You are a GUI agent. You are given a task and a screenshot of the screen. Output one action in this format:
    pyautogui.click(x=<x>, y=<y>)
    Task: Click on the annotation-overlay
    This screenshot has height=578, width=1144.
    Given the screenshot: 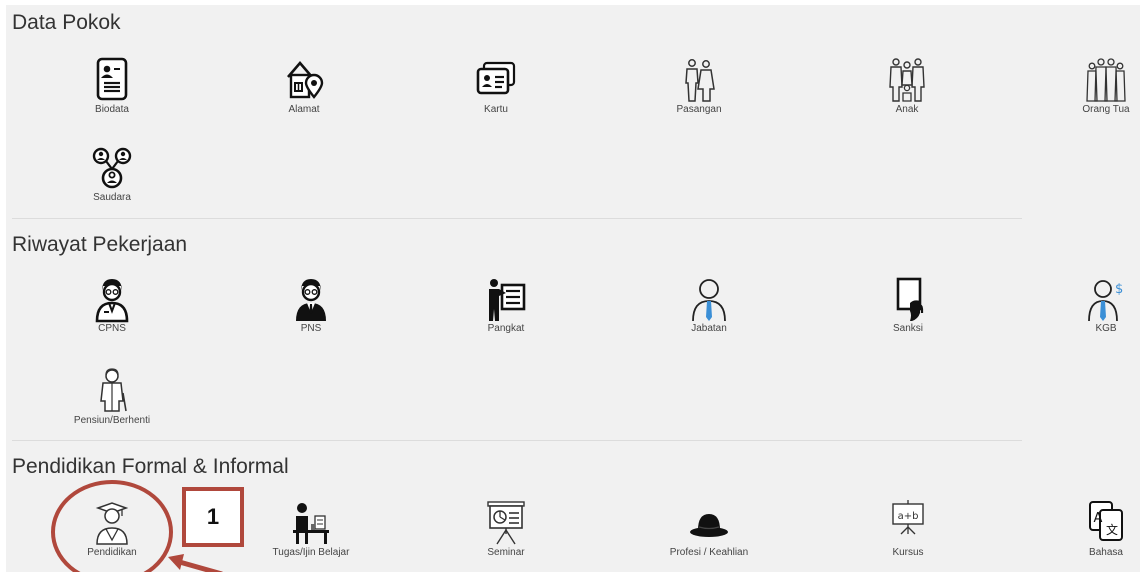 What is the action you would take?
    pyautogui.click(x=137, y=526)
    